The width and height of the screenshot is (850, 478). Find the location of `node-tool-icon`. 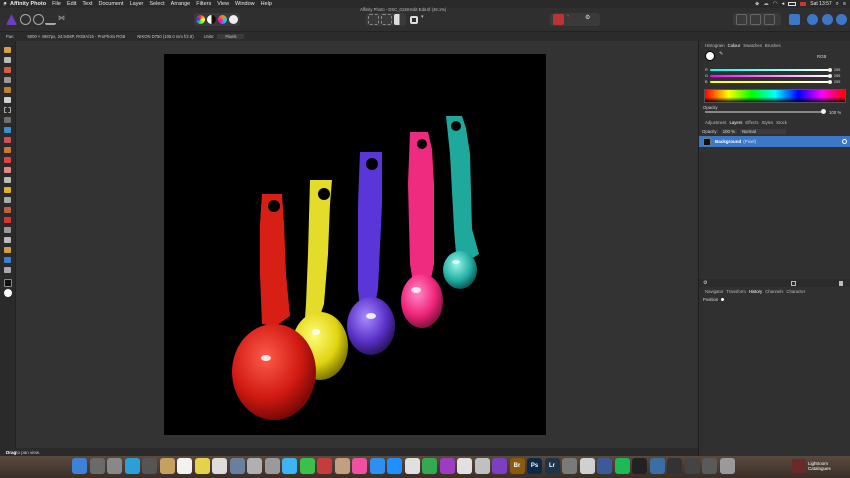

node-tool-icon is located at coordinates (7, 240).